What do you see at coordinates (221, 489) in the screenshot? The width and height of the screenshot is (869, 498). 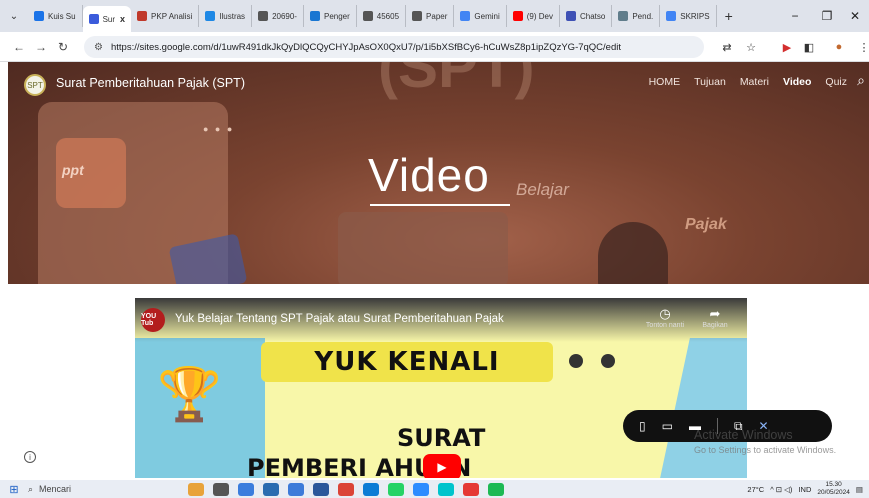 I see `task-view-icon` at bounding box center [221, 489].